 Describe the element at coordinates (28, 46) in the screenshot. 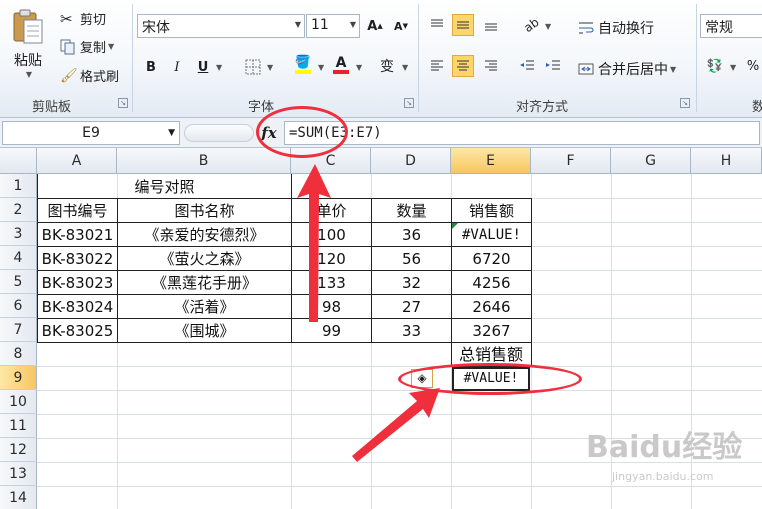

I see `paste-button: 粘贴 ▼` at that location.